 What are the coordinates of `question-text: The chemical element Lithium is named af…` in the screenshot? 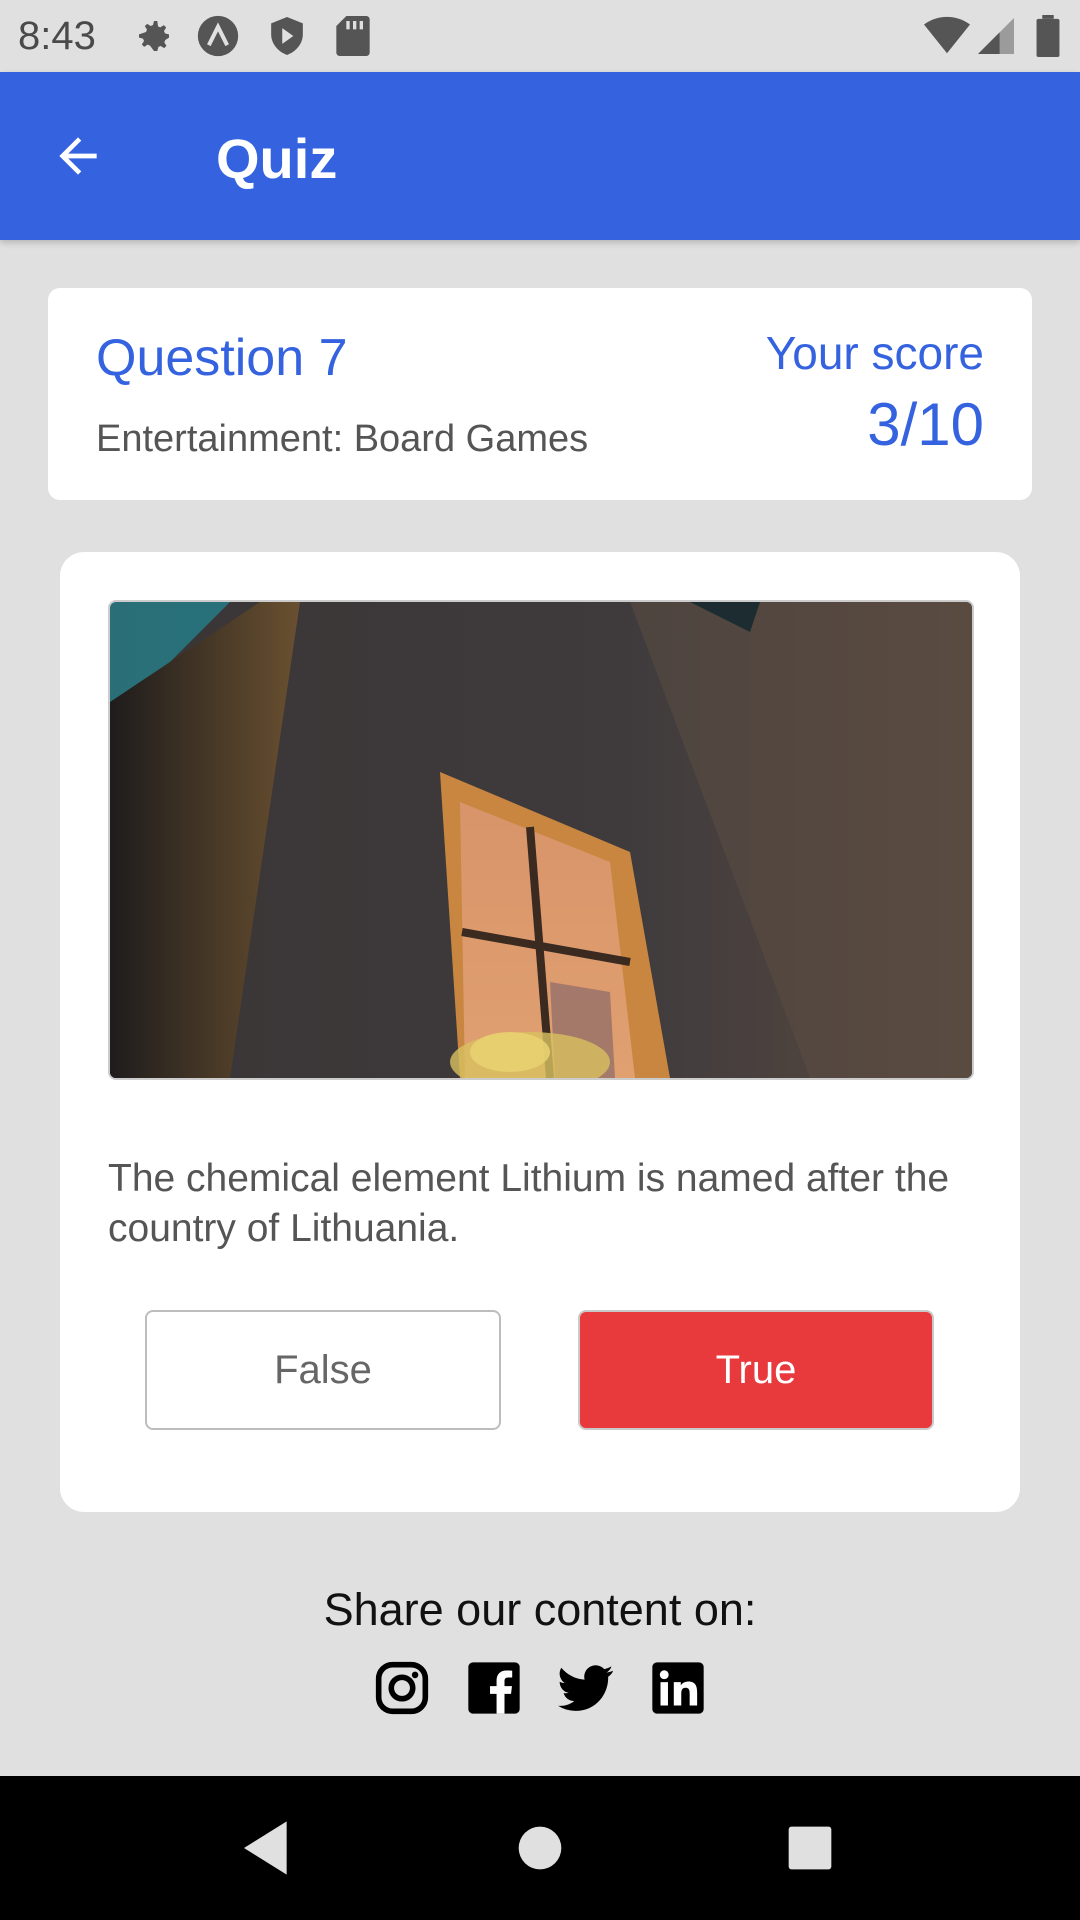 It's located at (529, 1203).